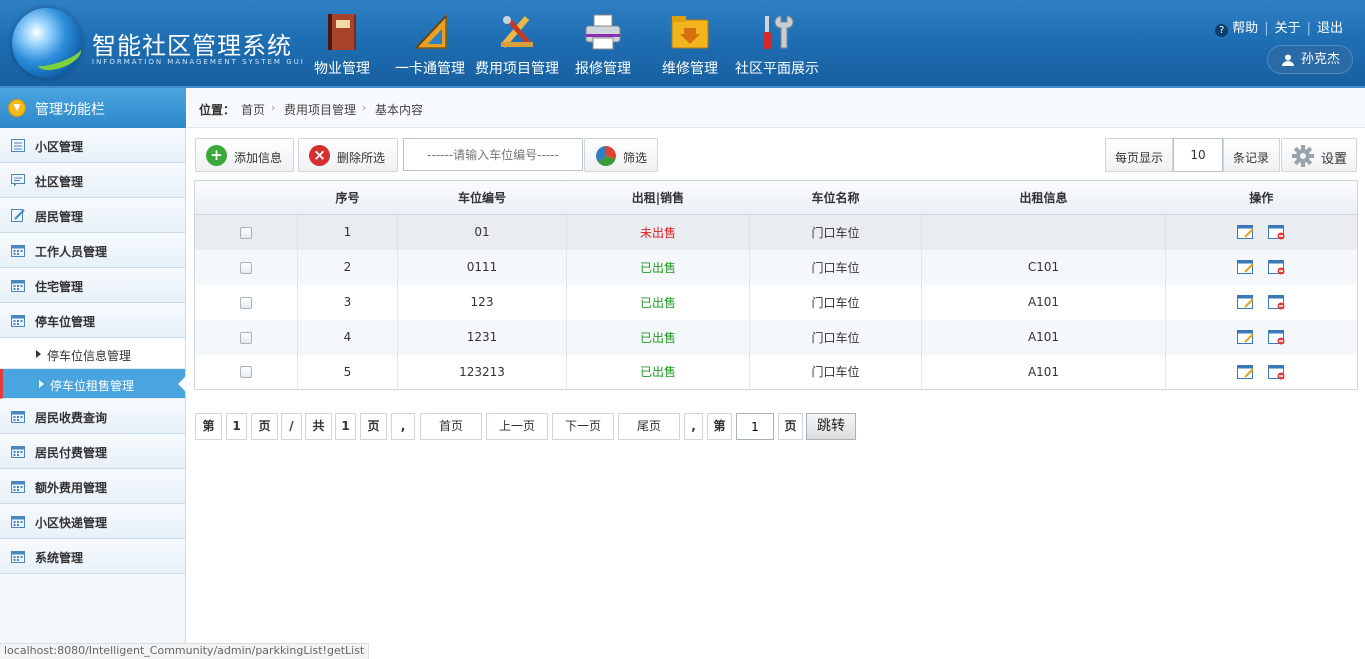 This screenshot has height=659, width=1365. I want to click on cell-status: 未出售, so click(658, 232).